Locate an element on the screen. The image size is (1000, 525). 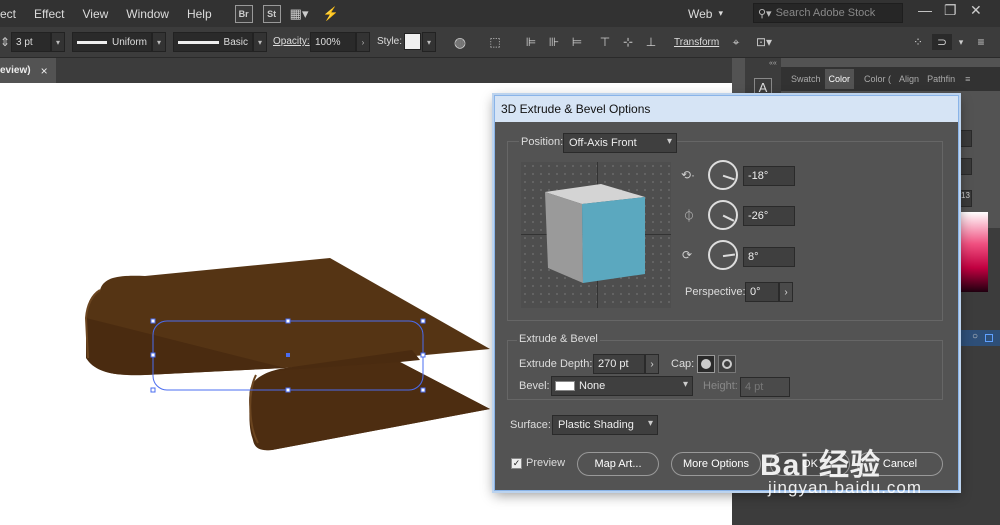
rotate-z-dial is located at coordinates (723, 255).